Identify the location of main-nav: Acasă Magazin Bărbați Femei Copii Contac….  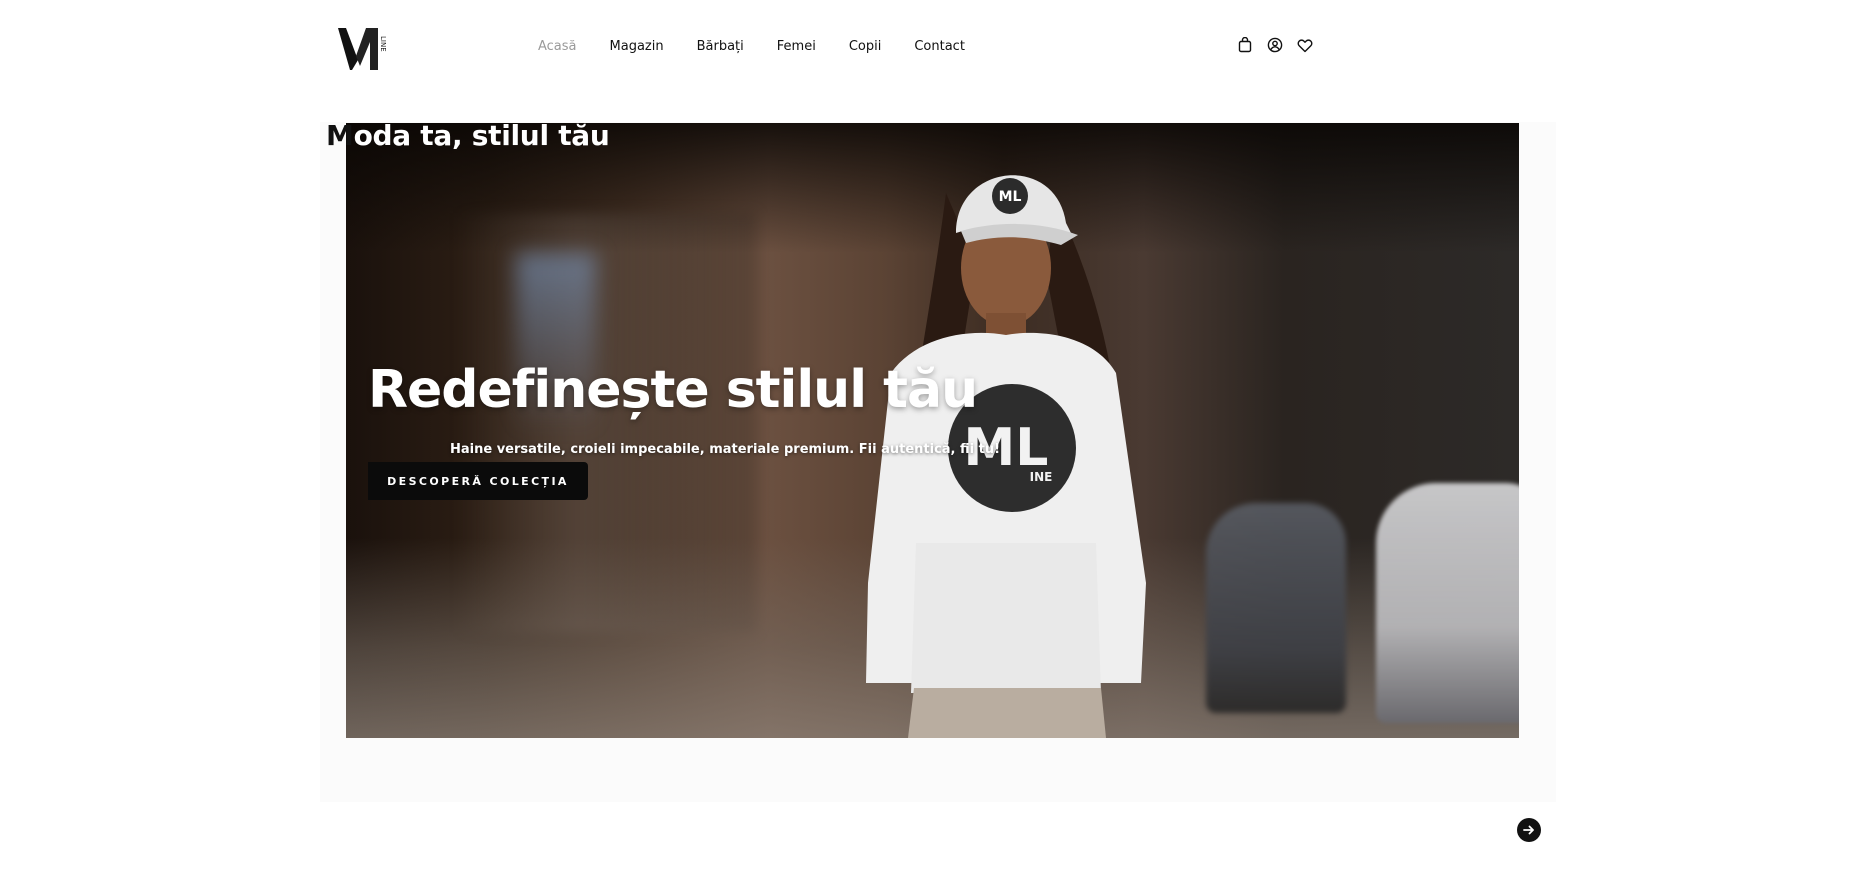
(768, 46).